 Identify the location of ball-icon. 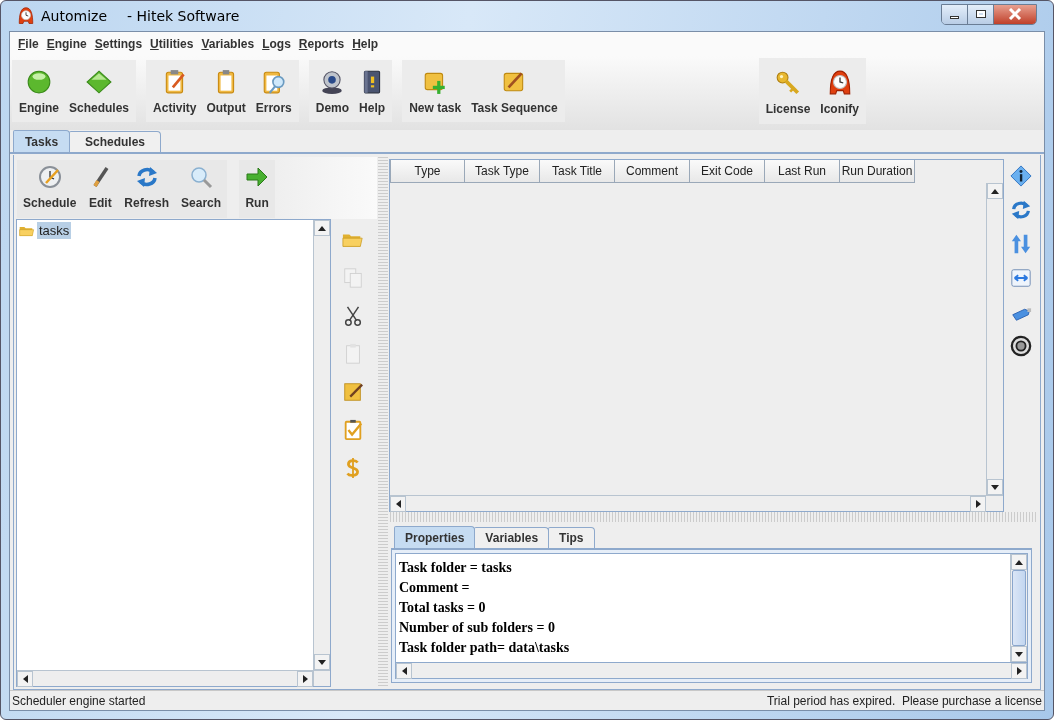
(39, 82).